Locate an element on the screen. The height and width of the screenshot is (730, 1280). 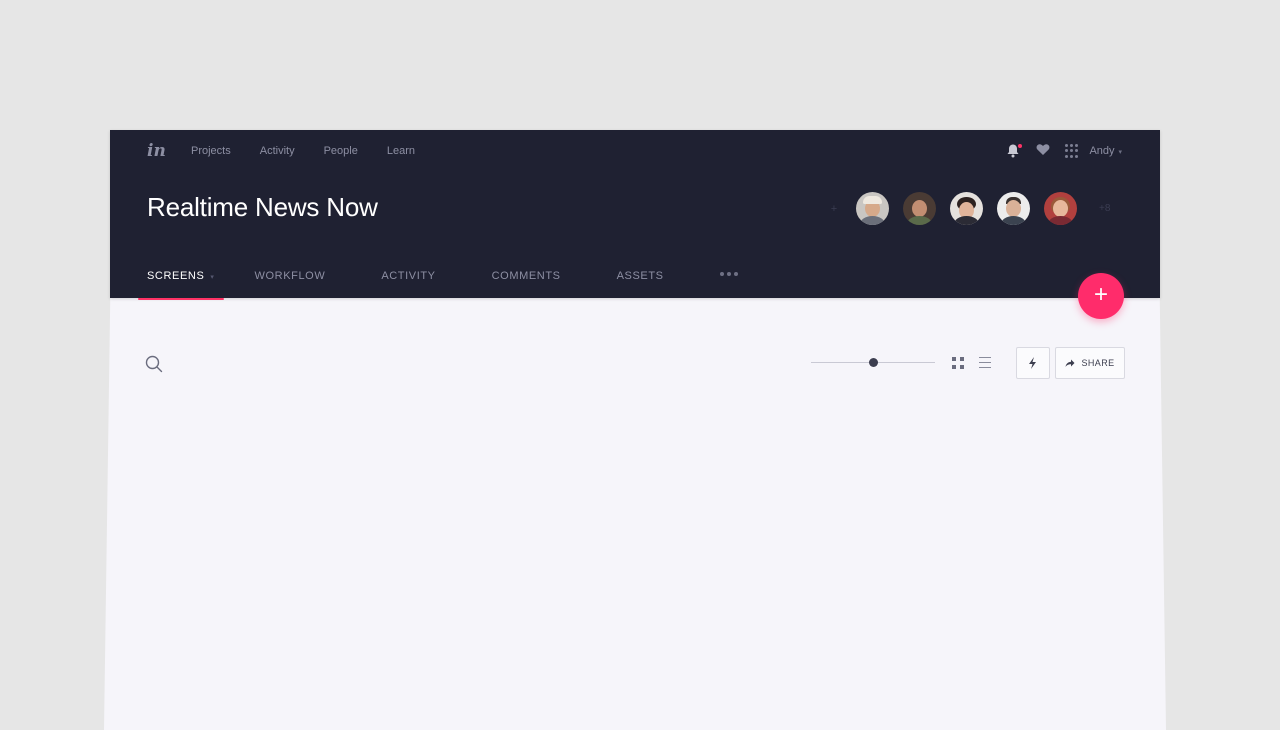
share-button: SHARE is located at coordinates (1090, 363).